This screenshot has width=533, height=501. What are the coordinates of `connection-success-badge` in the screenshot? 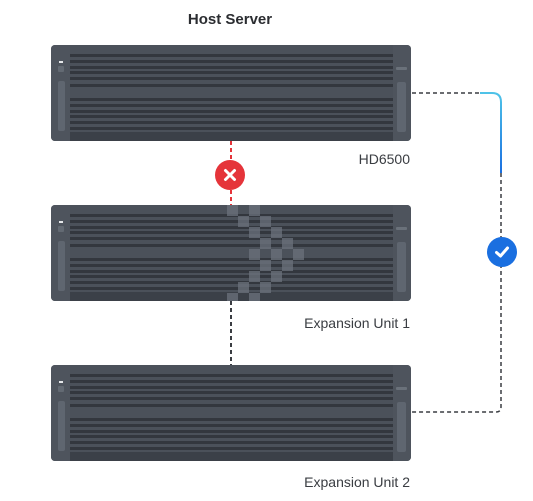 It's located at (502, 252).